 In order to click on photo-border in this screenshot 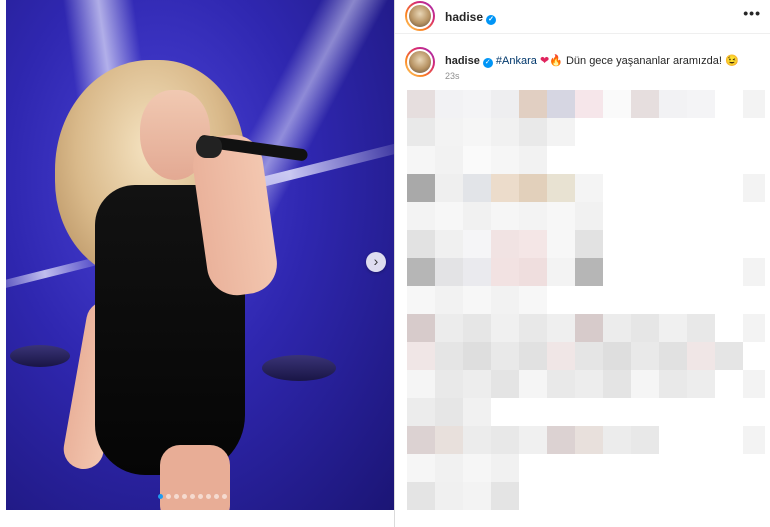, I will do `click(3, 255)`.